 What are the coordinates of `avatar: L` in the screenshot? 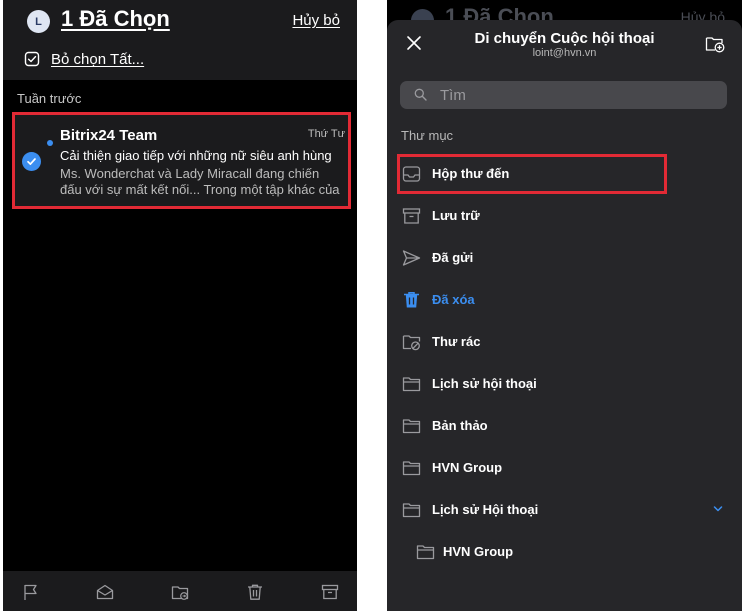 It's located at (38, 21).